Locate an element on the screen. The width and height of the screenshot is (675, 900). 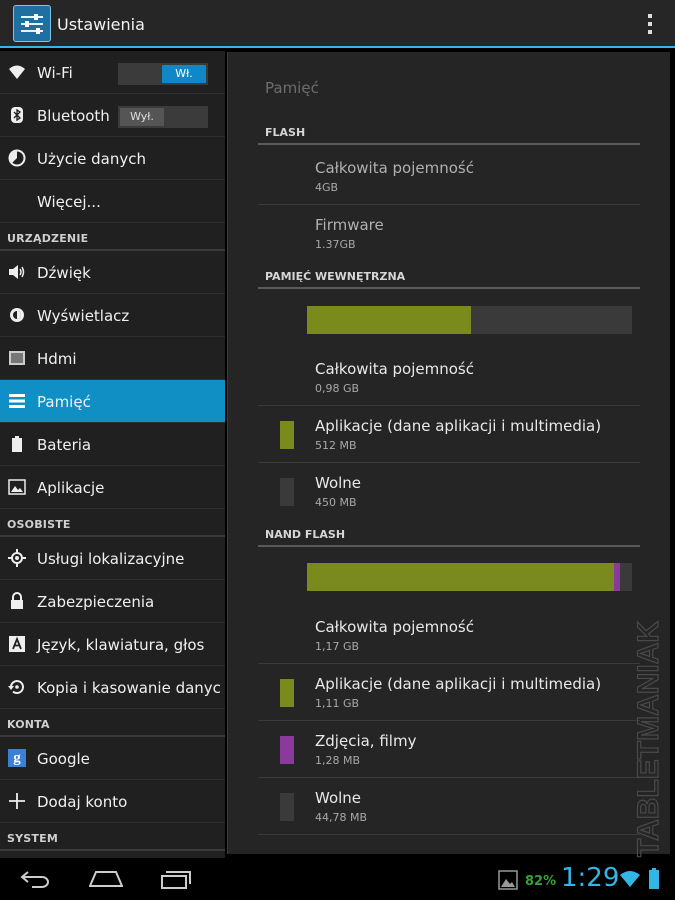
sidebar-item-label: Aplikacje is located at coordinates (71, 488).